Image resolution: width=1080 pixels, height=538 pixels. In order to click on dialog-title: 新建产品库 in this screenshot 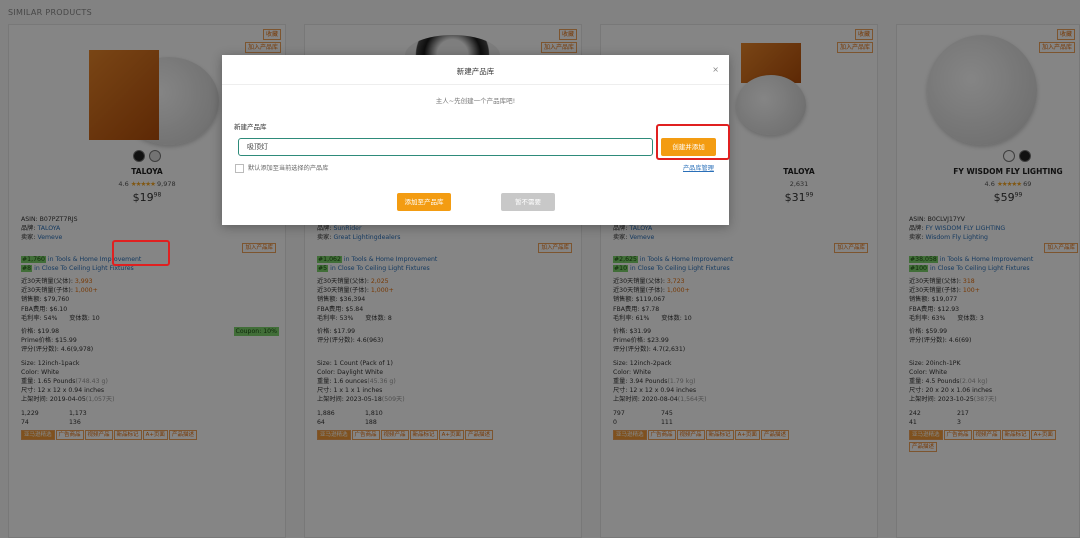, I will do `click(475, 71)`.